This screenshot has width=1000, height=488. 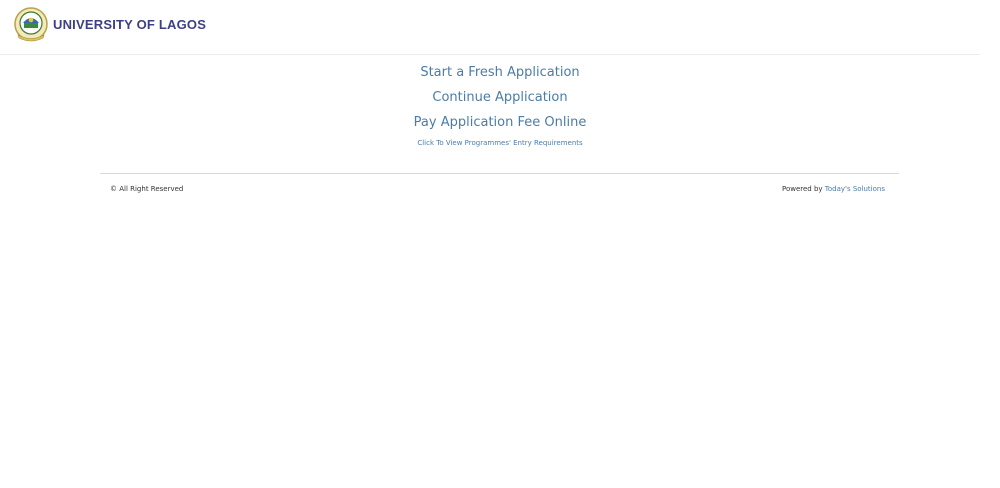 I want to click on pay-application-fee-link: Pay Application Fee Online, so click(x=500, y=123).